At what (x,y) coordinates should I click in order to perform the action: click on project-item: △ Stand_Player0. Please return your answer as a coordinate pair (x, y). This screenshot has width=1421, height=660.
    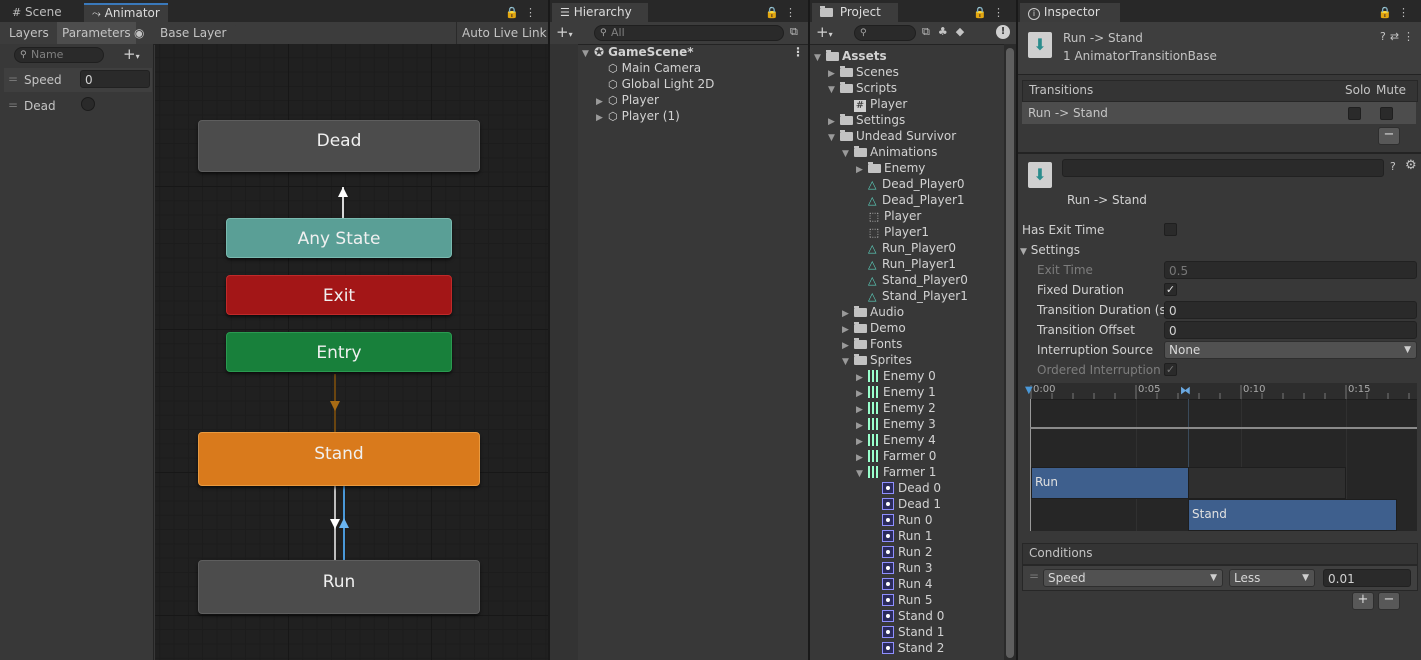
    Looking at the image, I should click on (912, 280).